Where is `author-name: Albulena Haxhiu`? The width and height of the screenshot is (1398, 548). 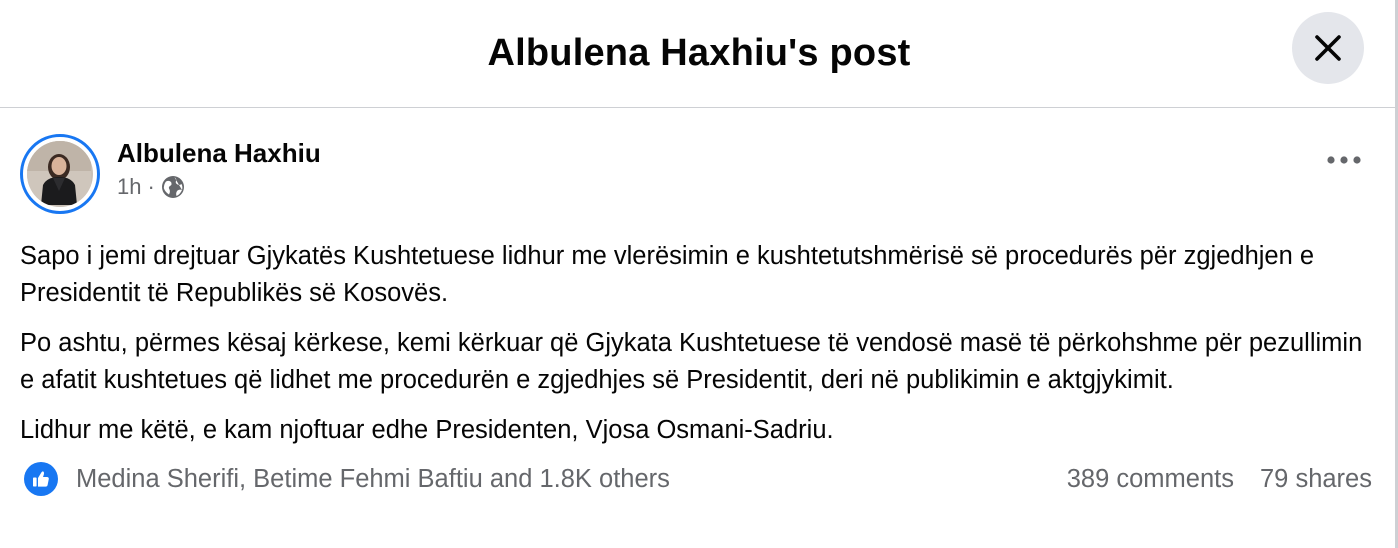
author-name: Albulena Haxhiu is located at coordinates (219, 153).